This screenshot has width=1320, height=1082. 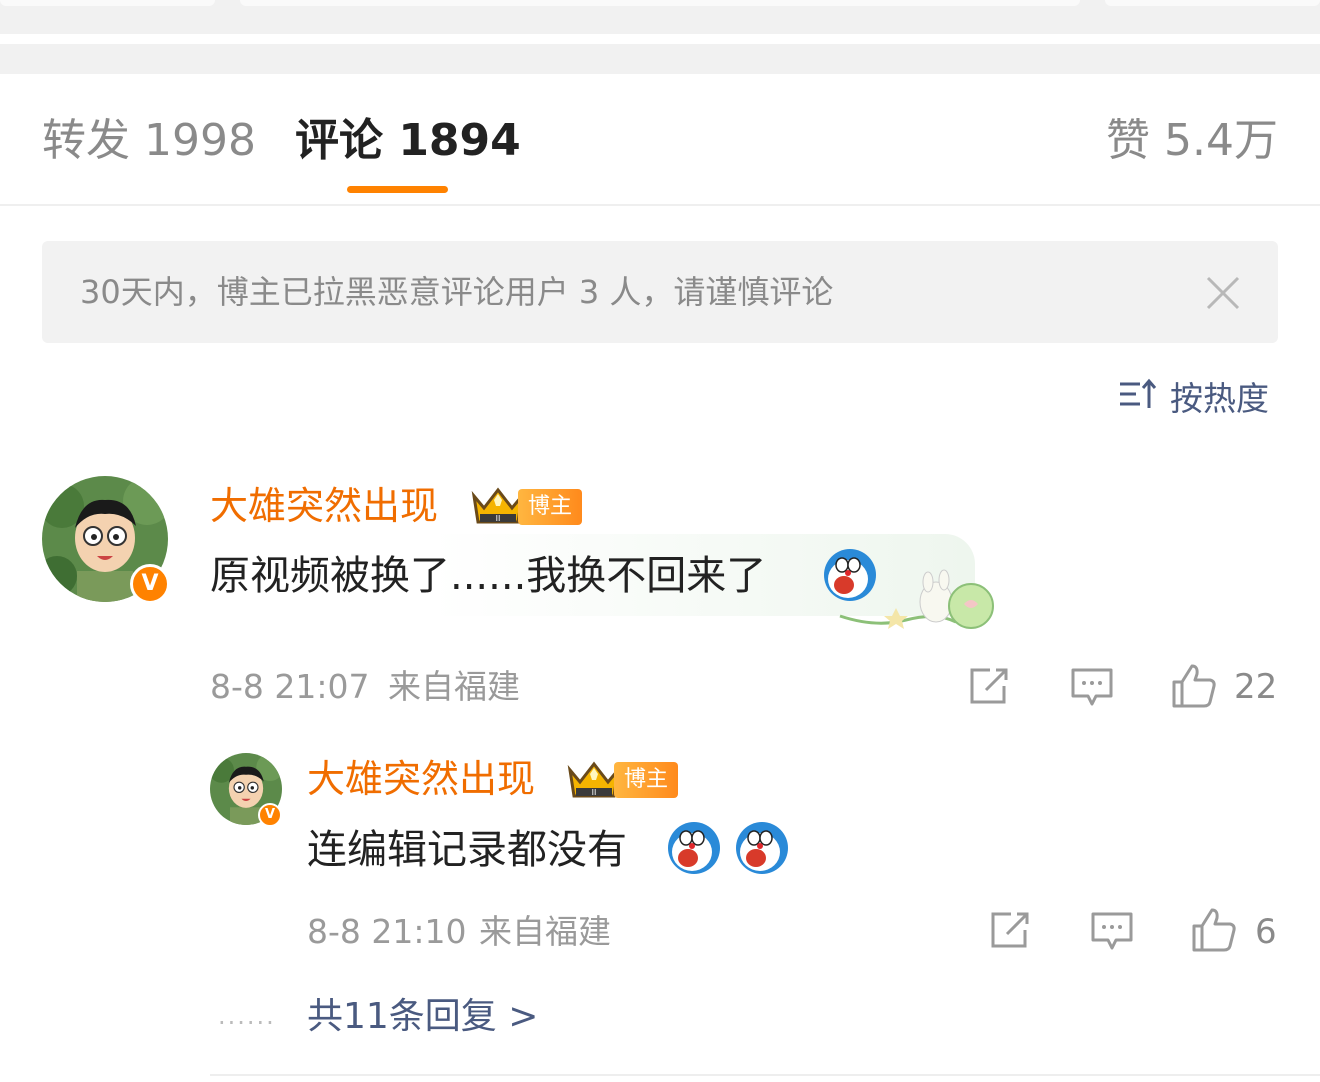 I want to click on sort-icon, so click(x=1138, y=396).